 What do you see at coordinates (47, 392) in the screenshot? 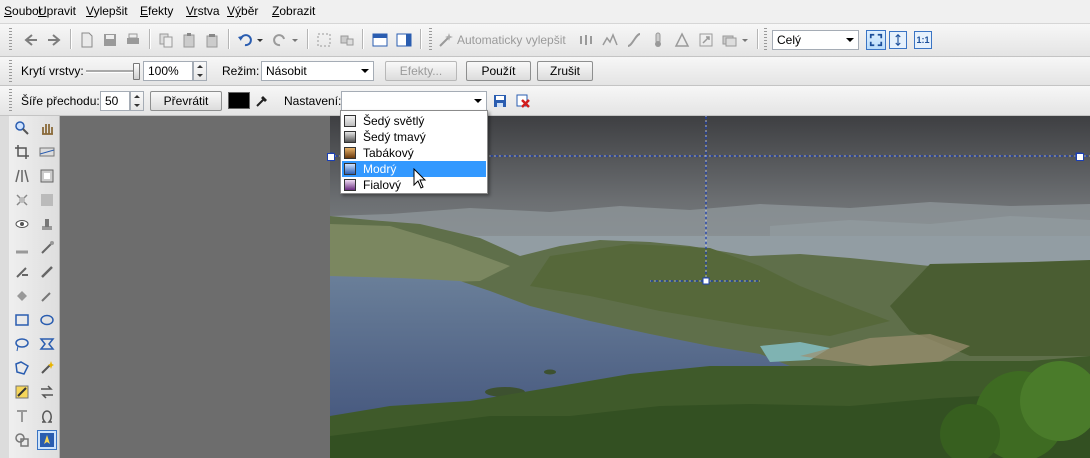
I see `replace-color-icon` at bounding box center [47, 392].